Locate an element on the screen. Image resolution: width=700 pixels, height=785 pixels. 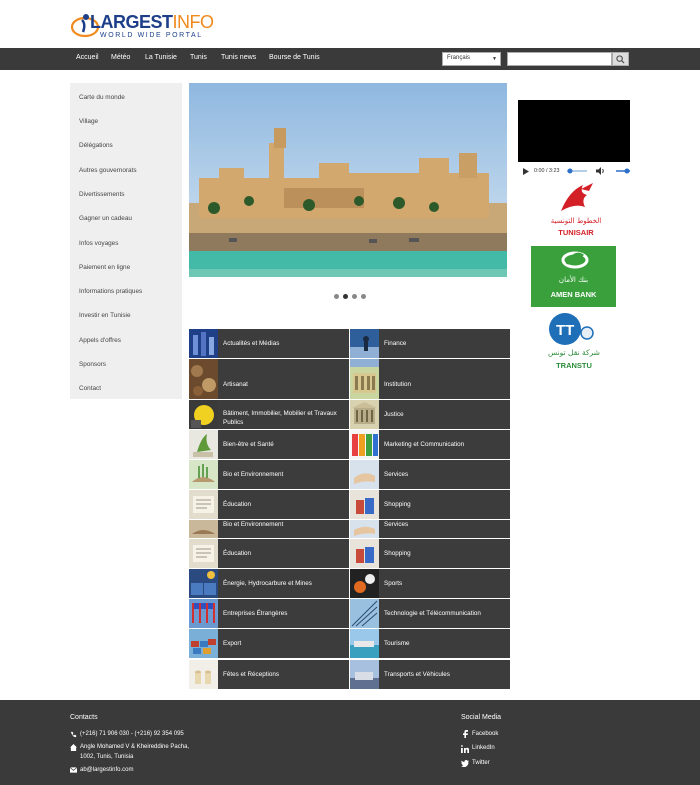
twitter-icon is located at coordinates (465, 763).